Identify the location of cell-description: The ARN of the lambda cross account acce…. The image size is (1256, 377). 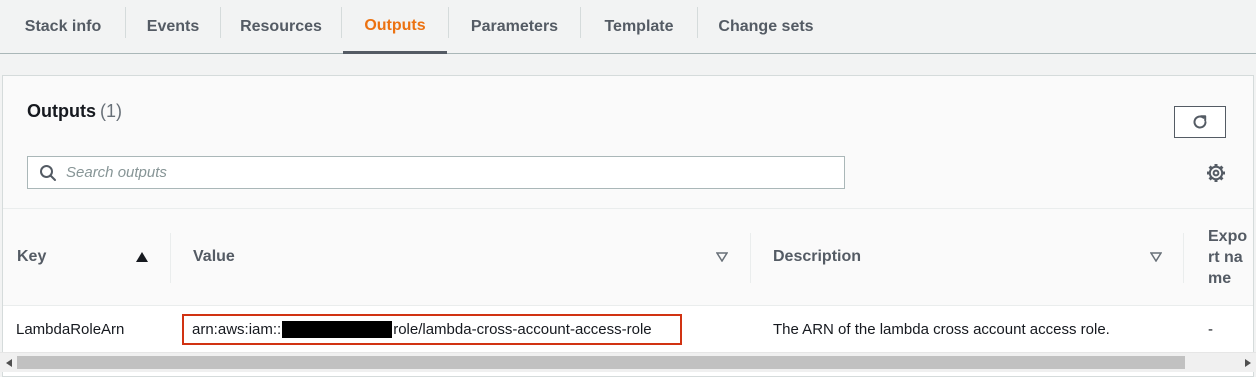
(941, 329).